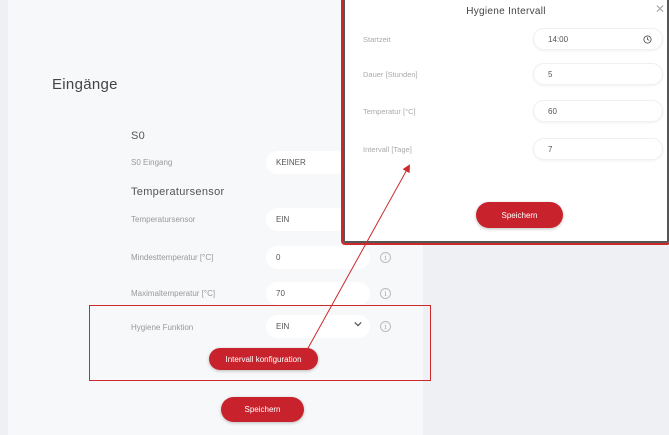 The height and width of the screenshot is (435, 669). What do you see at coordinates (138, 136) in the screenshot?
I see `group-title-s0: S0` at bounding box center [138, 136].